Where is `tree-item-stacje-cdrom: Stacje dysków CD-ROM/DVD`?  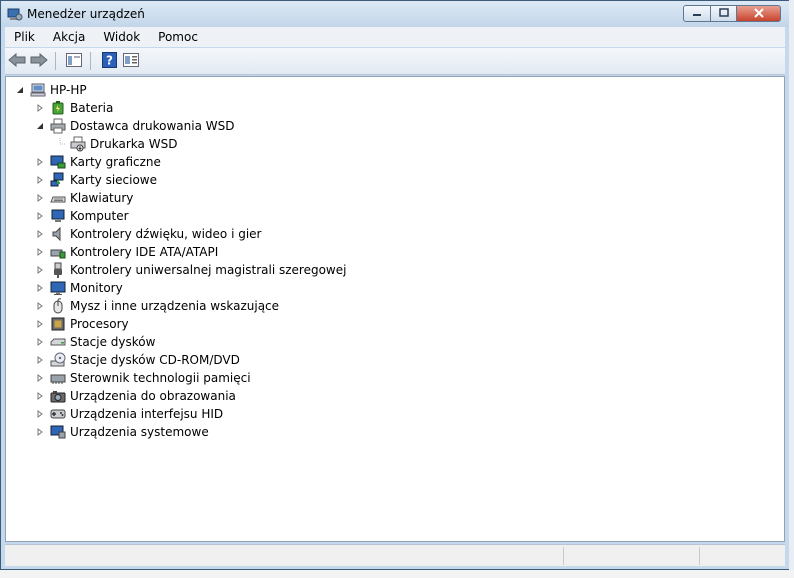
tree-item-stacje-cdrom: Stacje dysków CD-ROM/DVD is located at coordinates (137, 360).